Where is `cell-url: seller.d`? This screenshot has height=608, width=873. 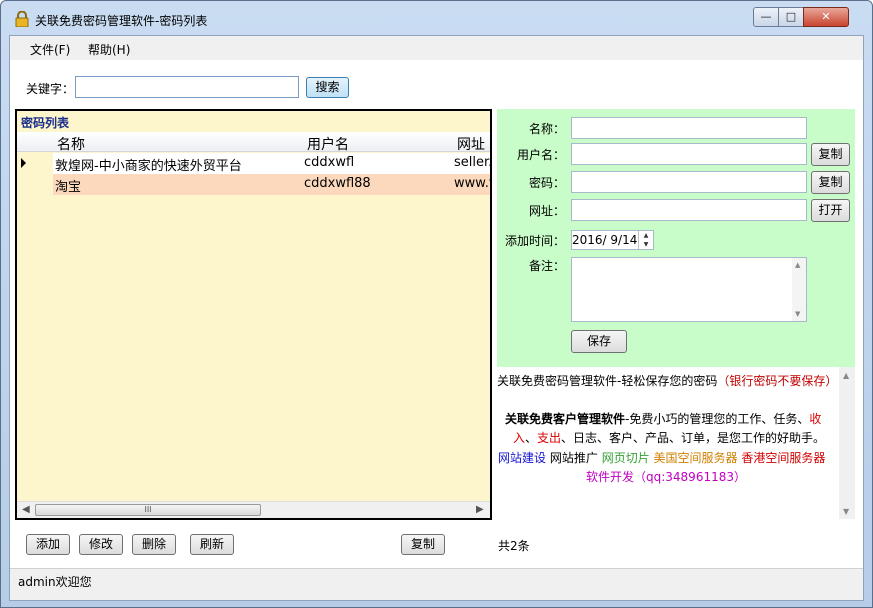 cell-url: seller.d is located at coordinates (472, 162).